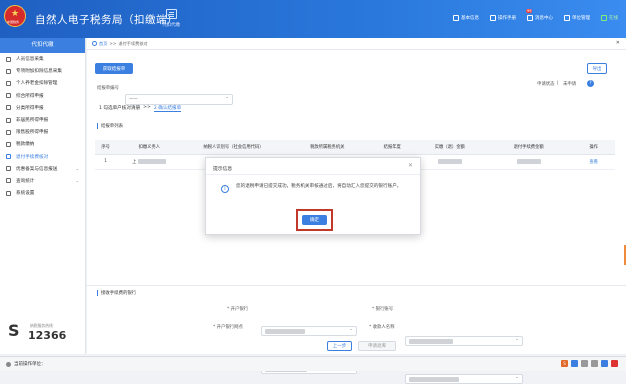 The width and height of the screenshot is (626, 384). Describe the element at coordinates (25, 194) in the screenshot. I see `sidebar-item-label: 系统设置` at that location.